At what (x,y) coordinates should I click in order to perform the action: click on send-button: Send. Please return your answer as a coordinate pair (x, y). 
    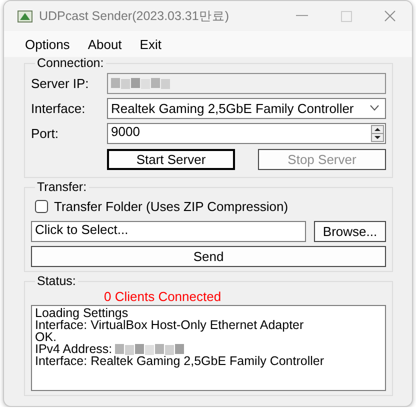
    Looking at the image, I should click on (208, 256).